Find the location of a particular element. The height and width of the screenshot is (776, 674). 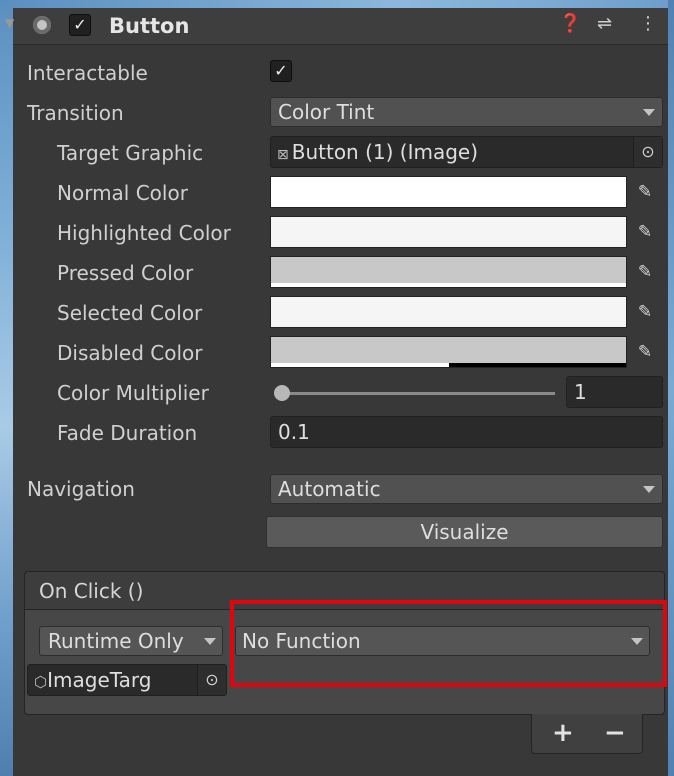

gameobject-icon: ⬡ is located at coordinates (41, 682).